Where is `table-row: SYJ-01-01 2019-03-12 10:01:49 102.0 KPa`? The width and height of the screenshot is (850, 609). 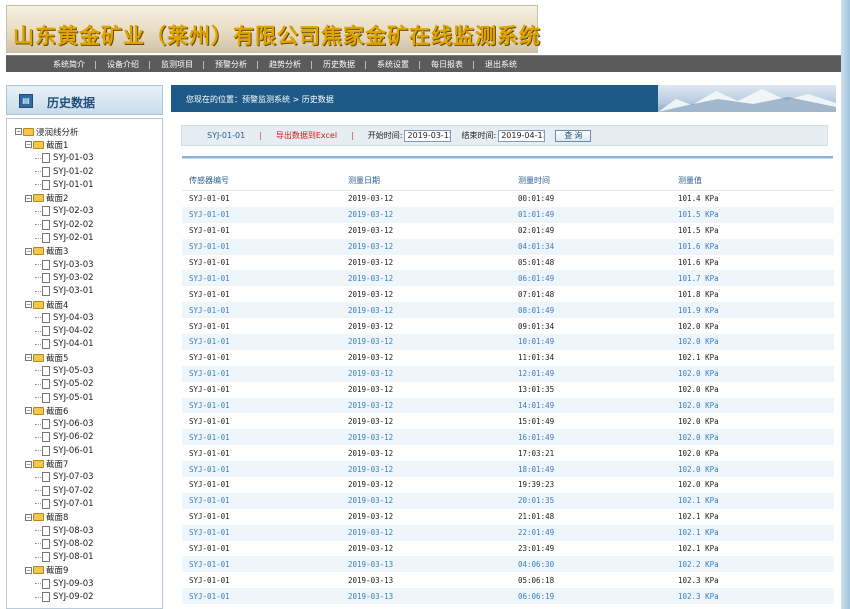 table-row: SYJ-01-01 2019-03-12 10:01:49 102.0 KPa is located at coordinates (508, 342).